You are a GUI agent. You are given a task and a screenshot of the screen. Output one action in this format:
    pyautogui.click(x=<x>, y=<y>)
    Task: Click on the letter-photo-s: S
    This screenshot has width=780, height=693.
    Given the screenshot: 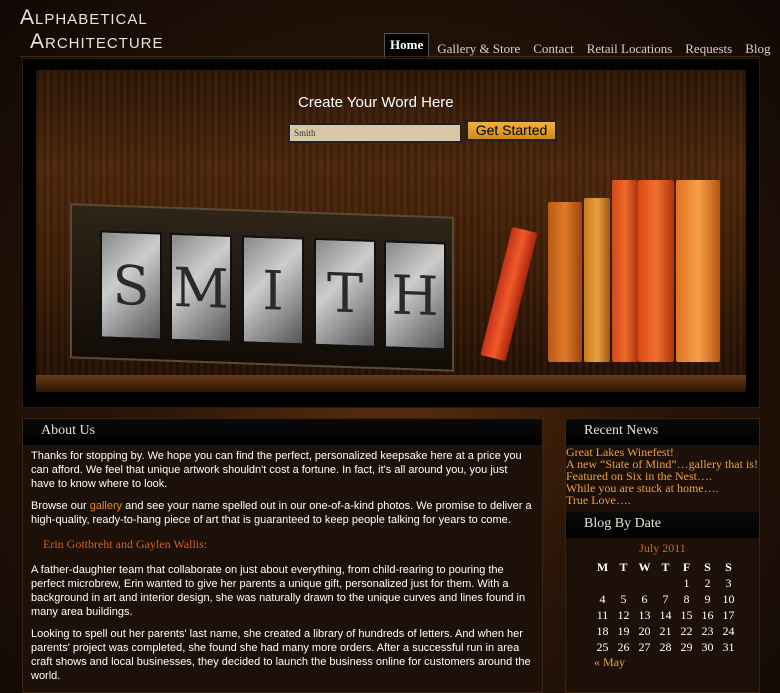 What is the action you would take?
    pyautogui.click(x=131, y=285)
    